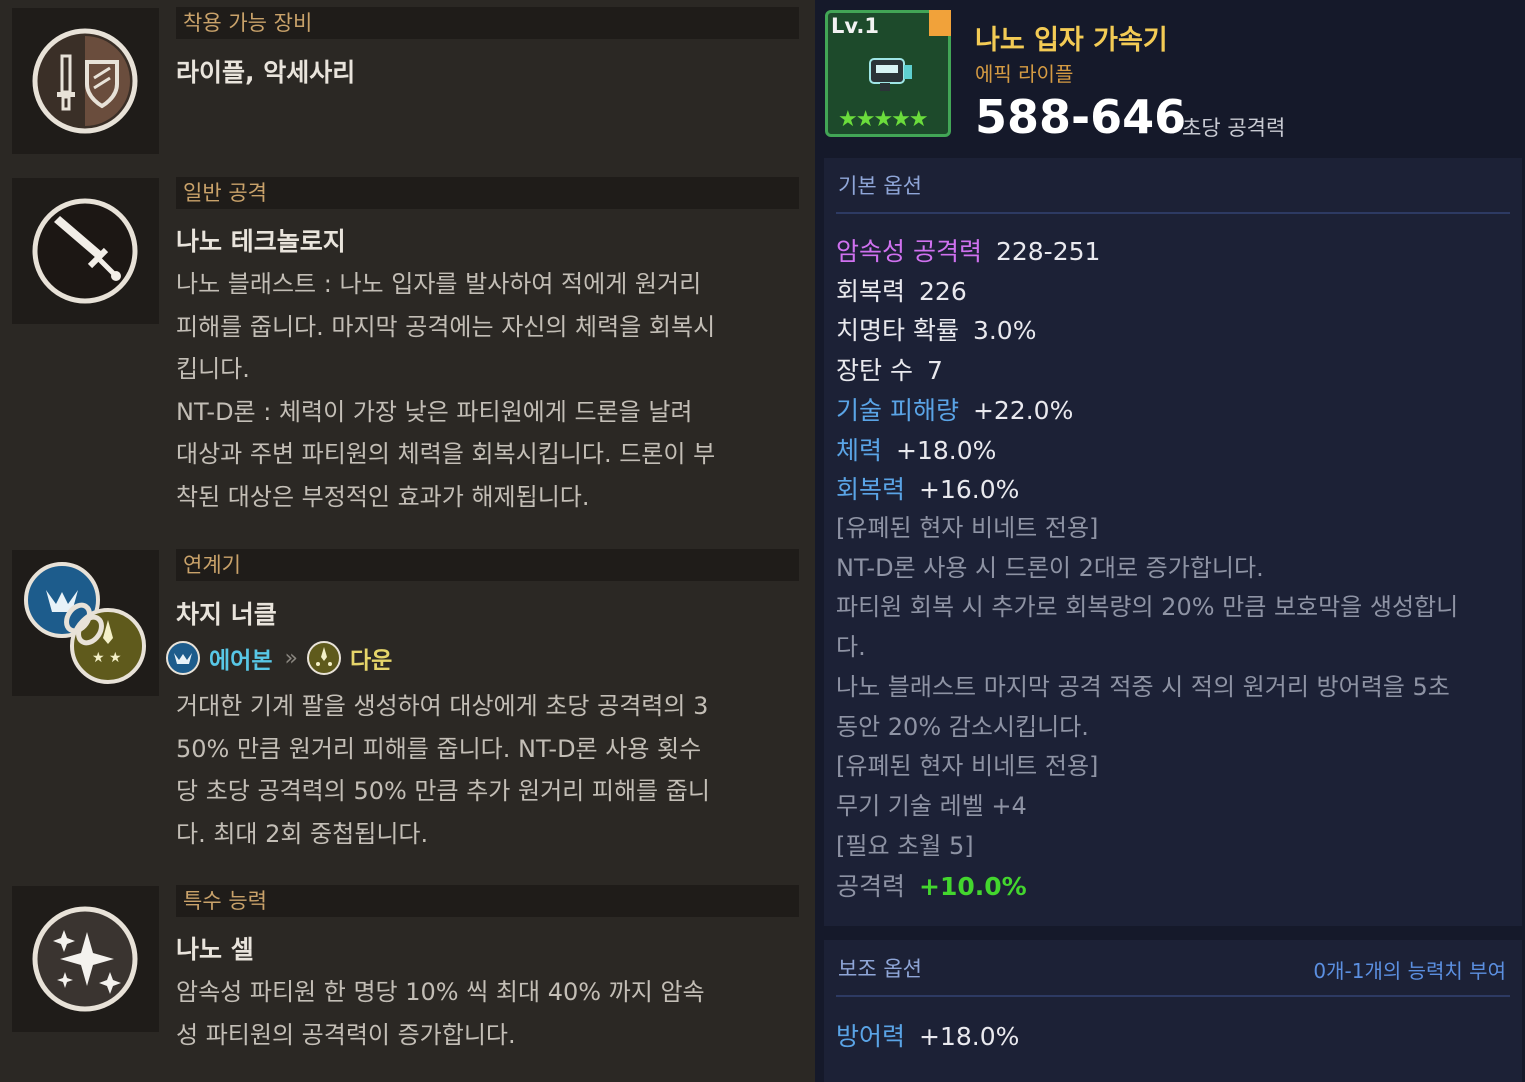  Describe the element at coordinates (931, 805) in the screenshot. I see `note-line: 무기 기술 레벨 +4` at that location.